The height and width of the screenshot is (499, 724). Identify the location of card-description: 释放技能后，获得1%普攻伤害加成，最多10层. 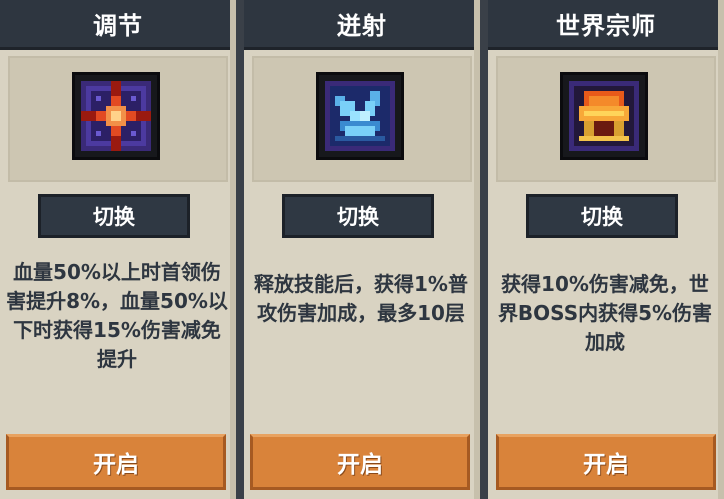
(361, 298).